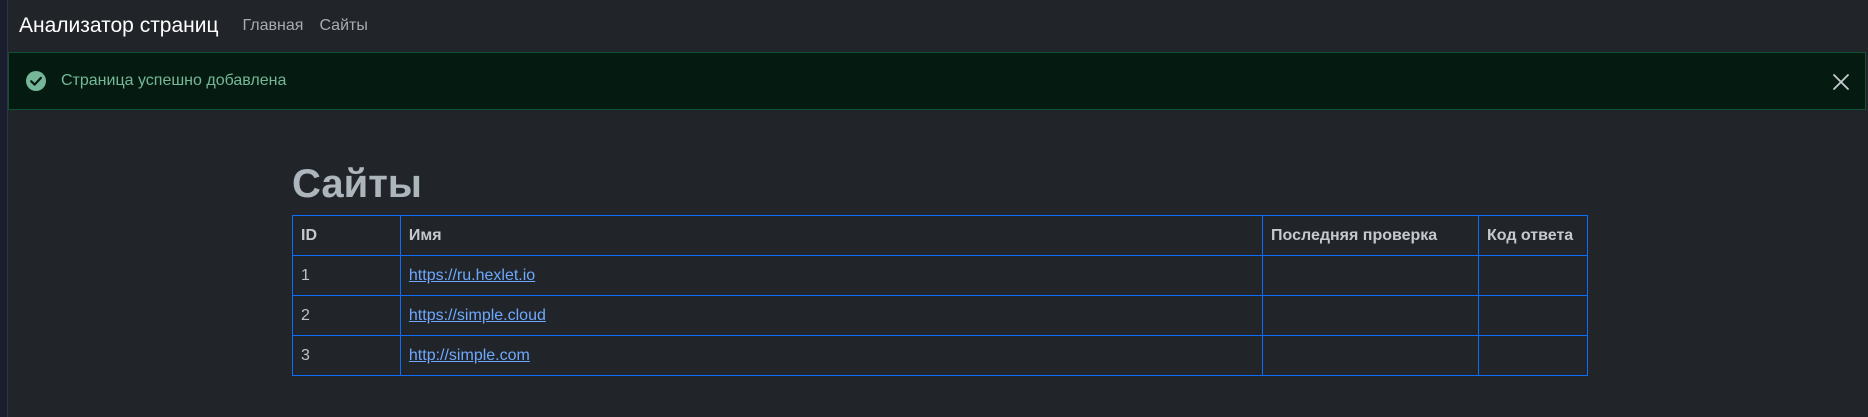 Image resolution: width=1868 pixels, height=417 pixels. Describe the element at coordinates (477, 315) in the screenshot. I see `site-link: https://simple.cloud` at that location.